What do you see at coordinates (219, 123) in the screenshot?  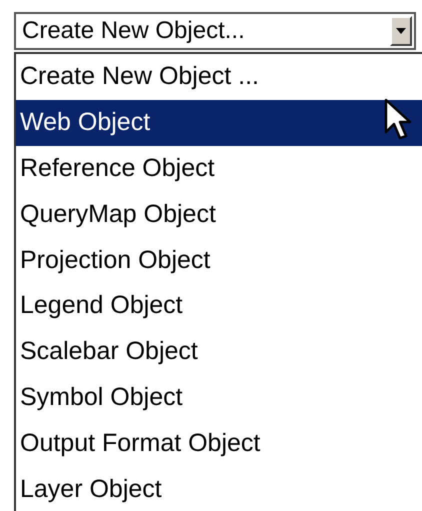 I see `dropdown-option: Web Object` at bounding box center [219, 123].